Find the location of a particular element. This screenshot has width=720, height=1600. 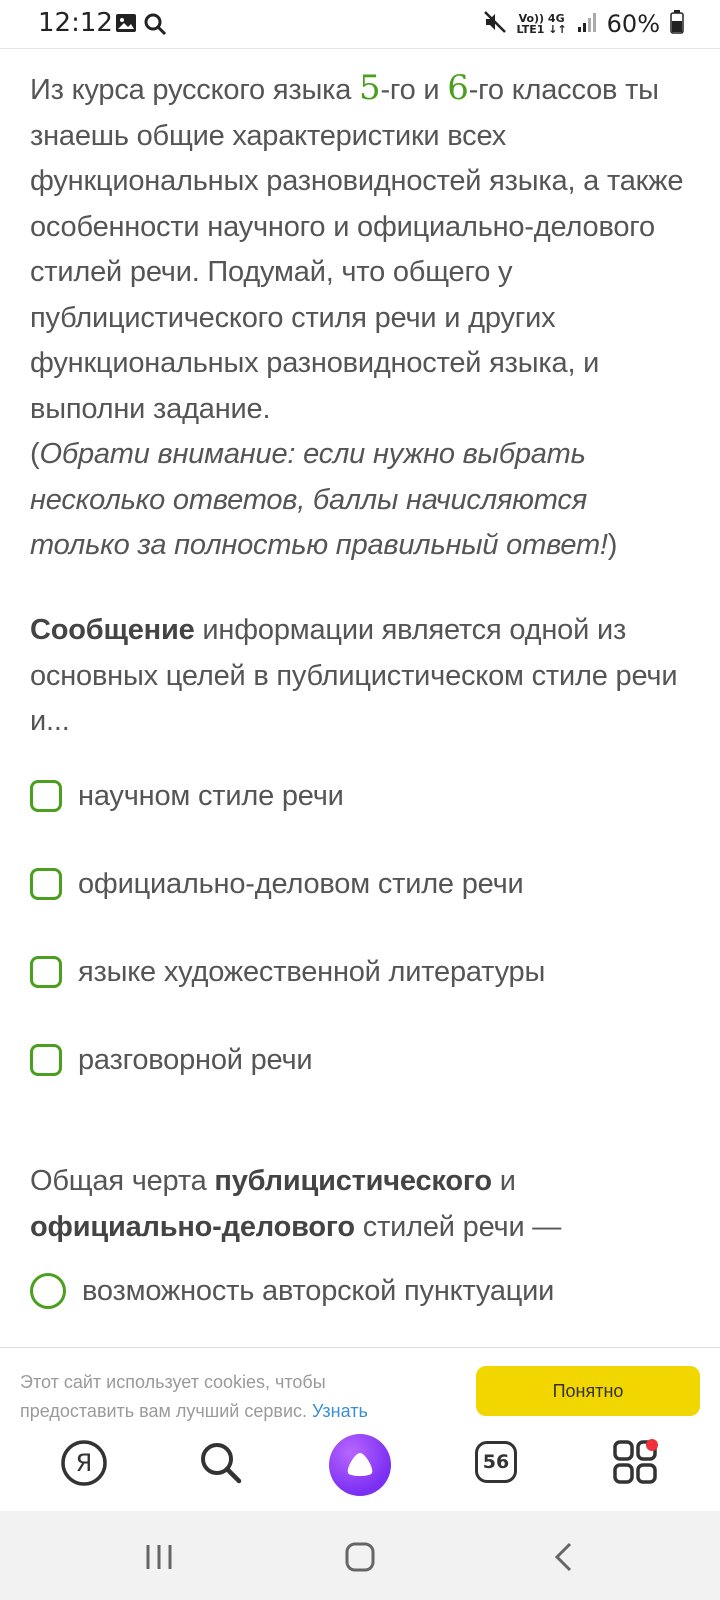

question-2-text-2: и is located at coordinates (503, 1181).